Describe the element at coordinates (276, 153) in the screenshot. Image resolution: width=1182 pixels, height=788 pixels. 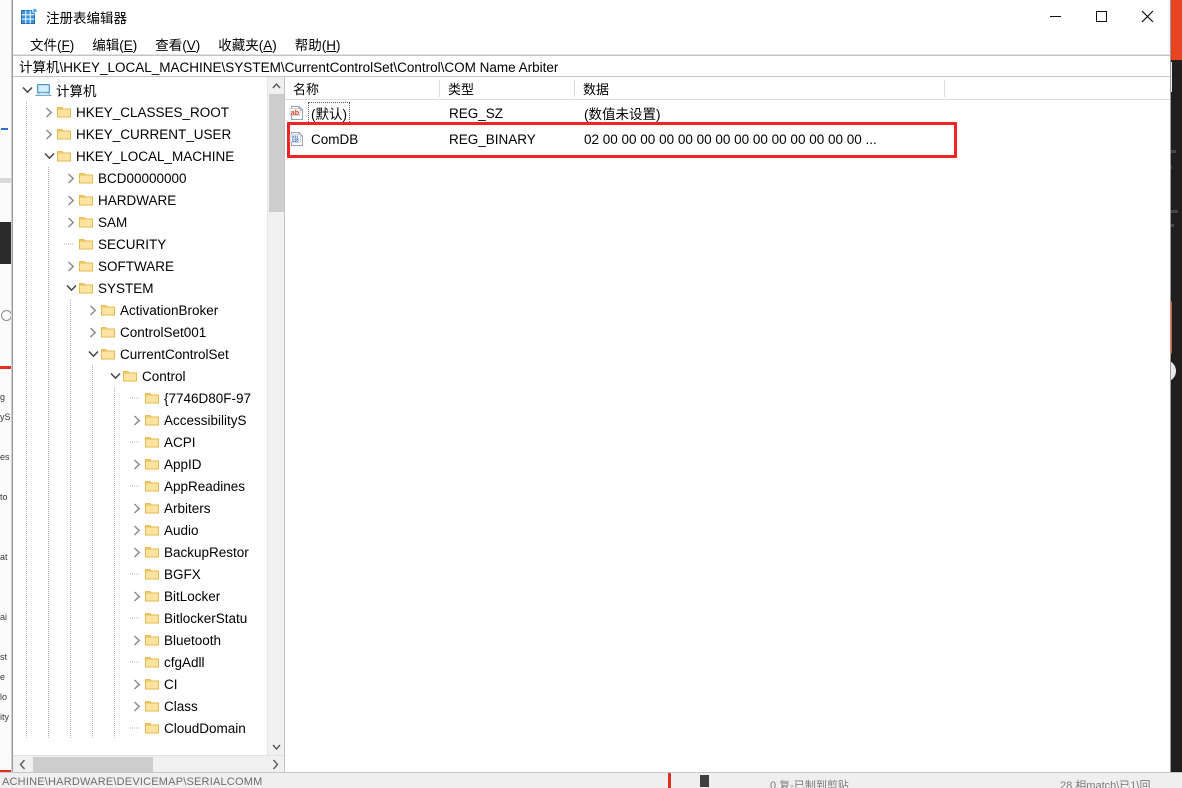
I see `tree-scroll-thumb` at that location.